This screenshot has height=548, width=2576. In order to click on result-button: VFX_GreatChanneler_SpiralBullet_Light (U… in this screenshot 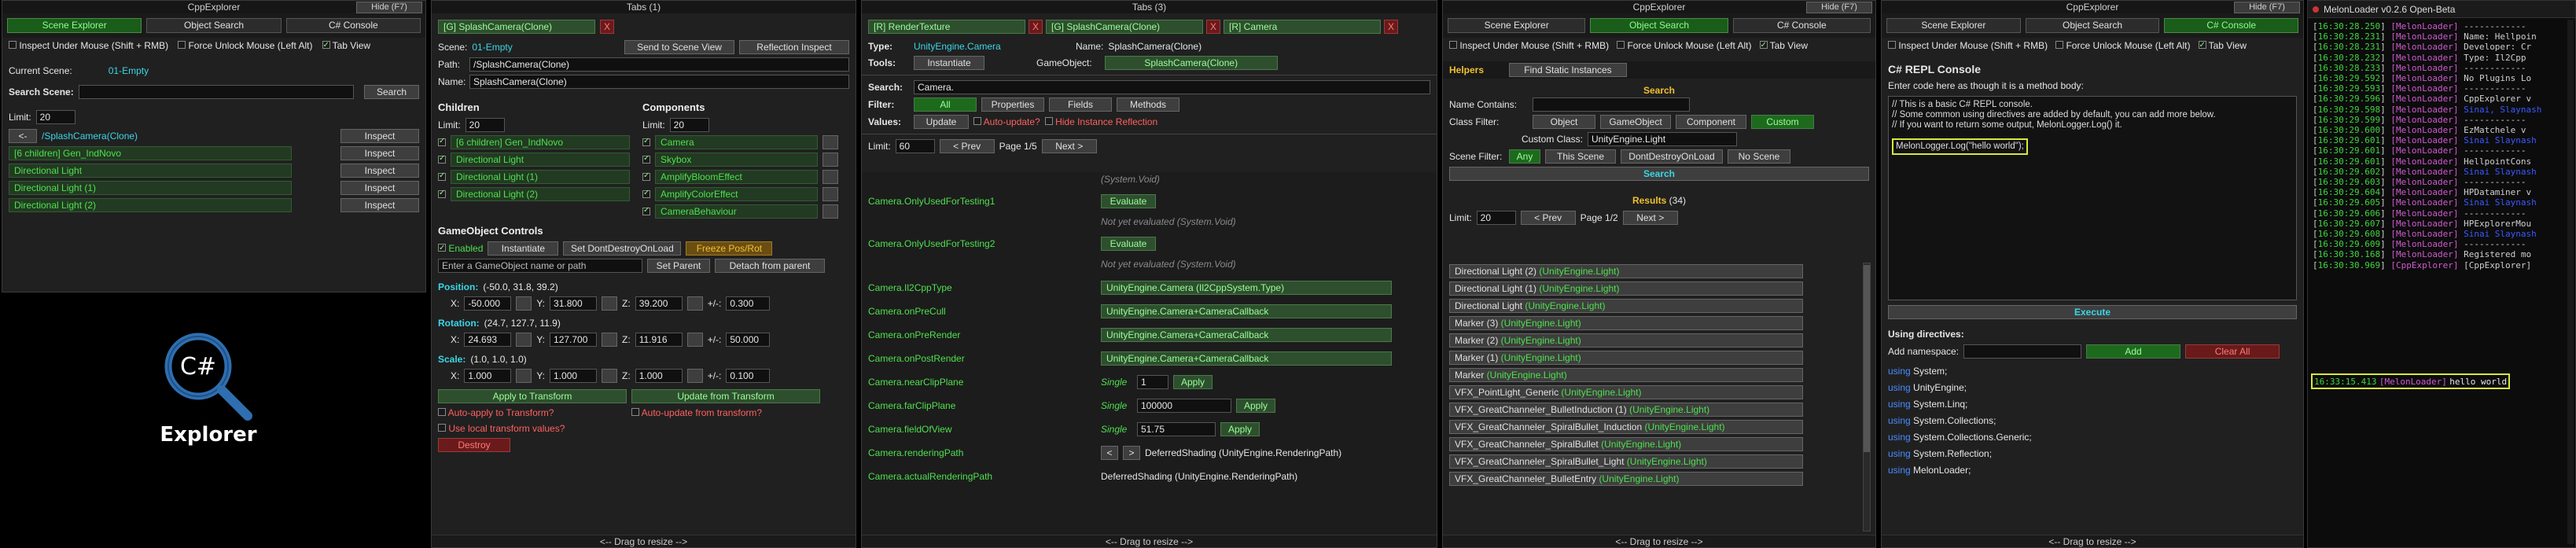, I will do `click(1626, 462)`.